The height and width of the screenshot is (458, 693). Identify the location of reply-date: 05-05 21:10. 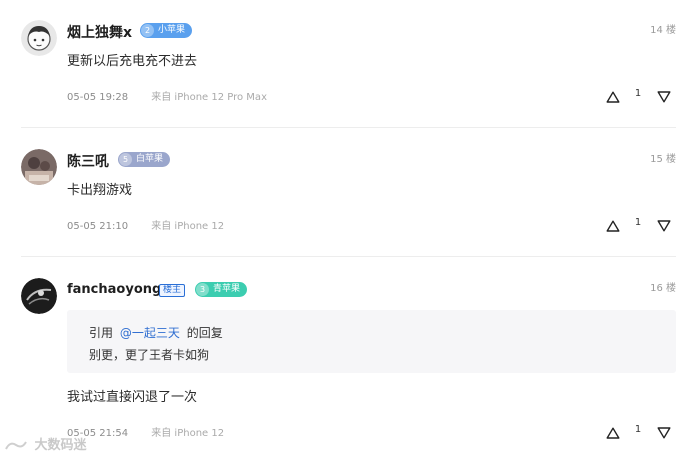
(98, 226).